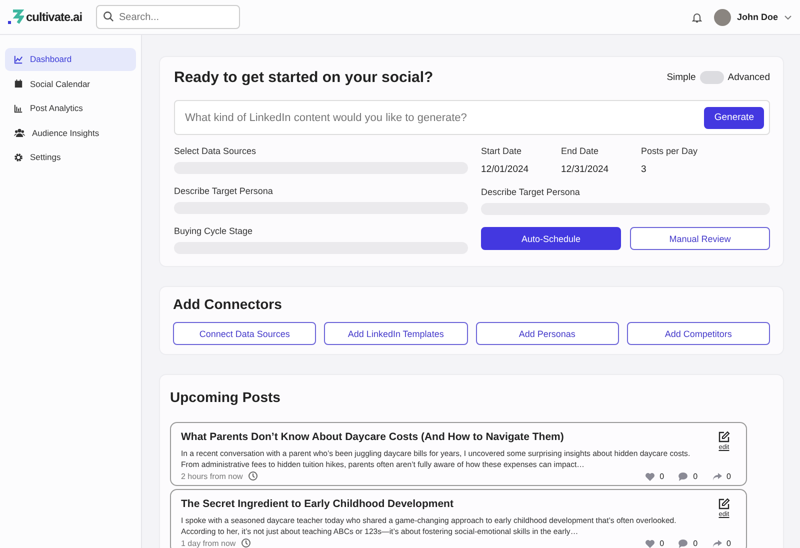 The width and height of the screenshot is (800, 548). Describe the element at coordinates (18, 83) in the screenshot. I see `calendar-icon` at that location.